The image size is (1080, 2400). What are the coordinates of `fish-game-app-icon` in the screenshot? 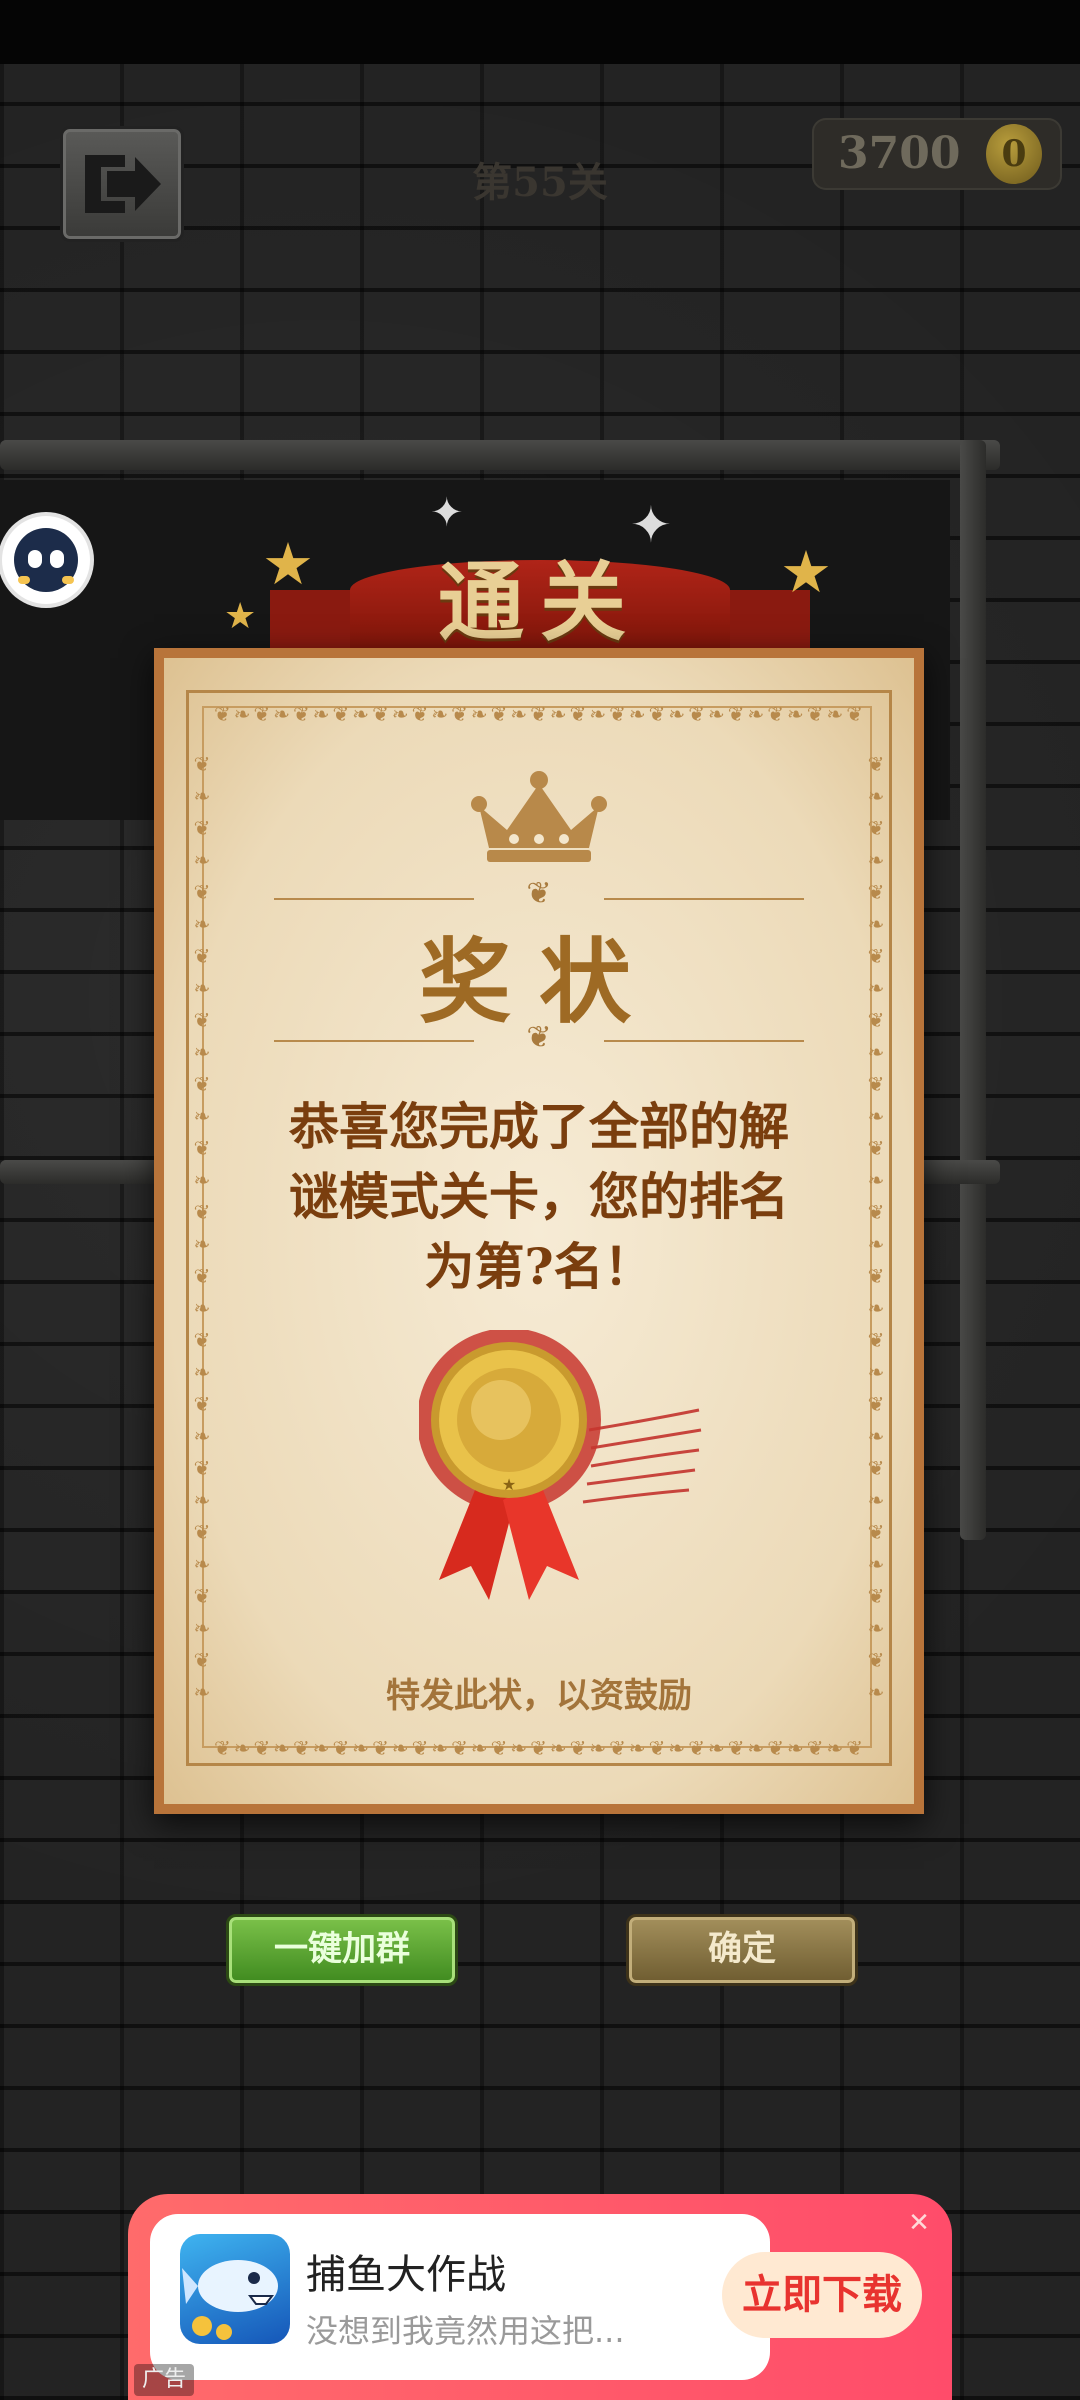 It's located at (235, 2289).